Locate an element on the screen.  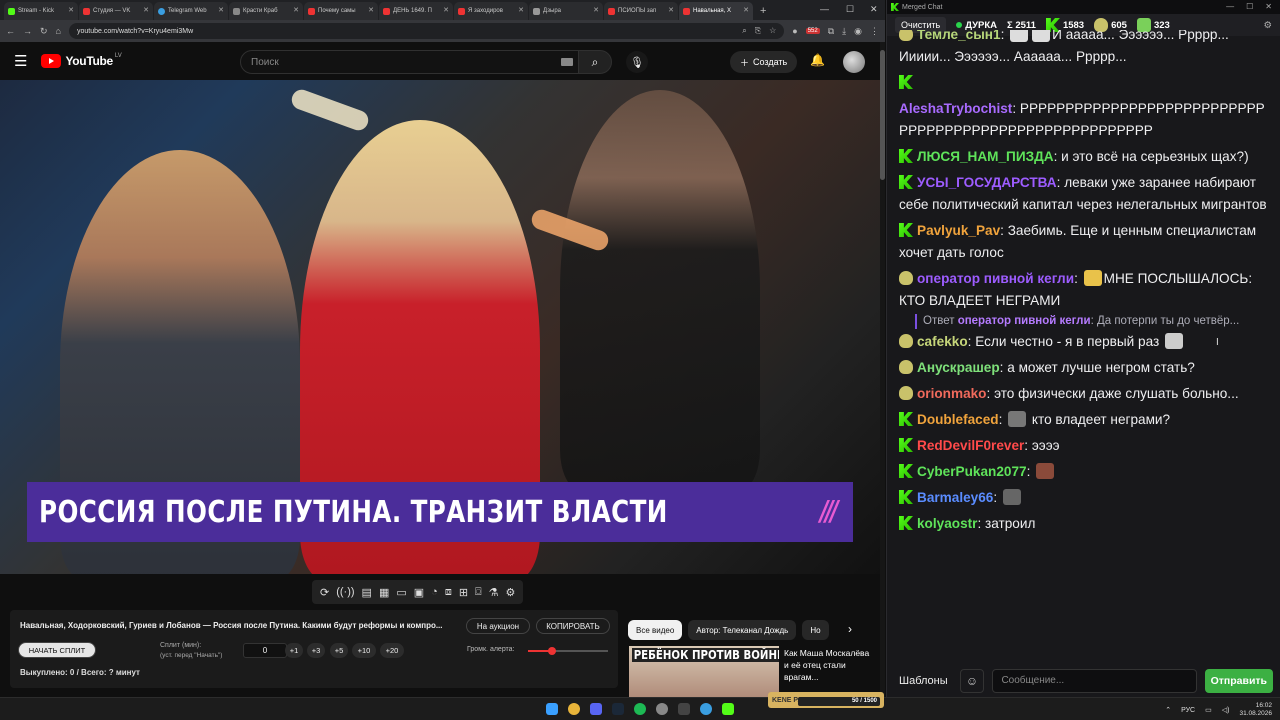
language-indicator: РУС is located at coordinates (1188, 710).